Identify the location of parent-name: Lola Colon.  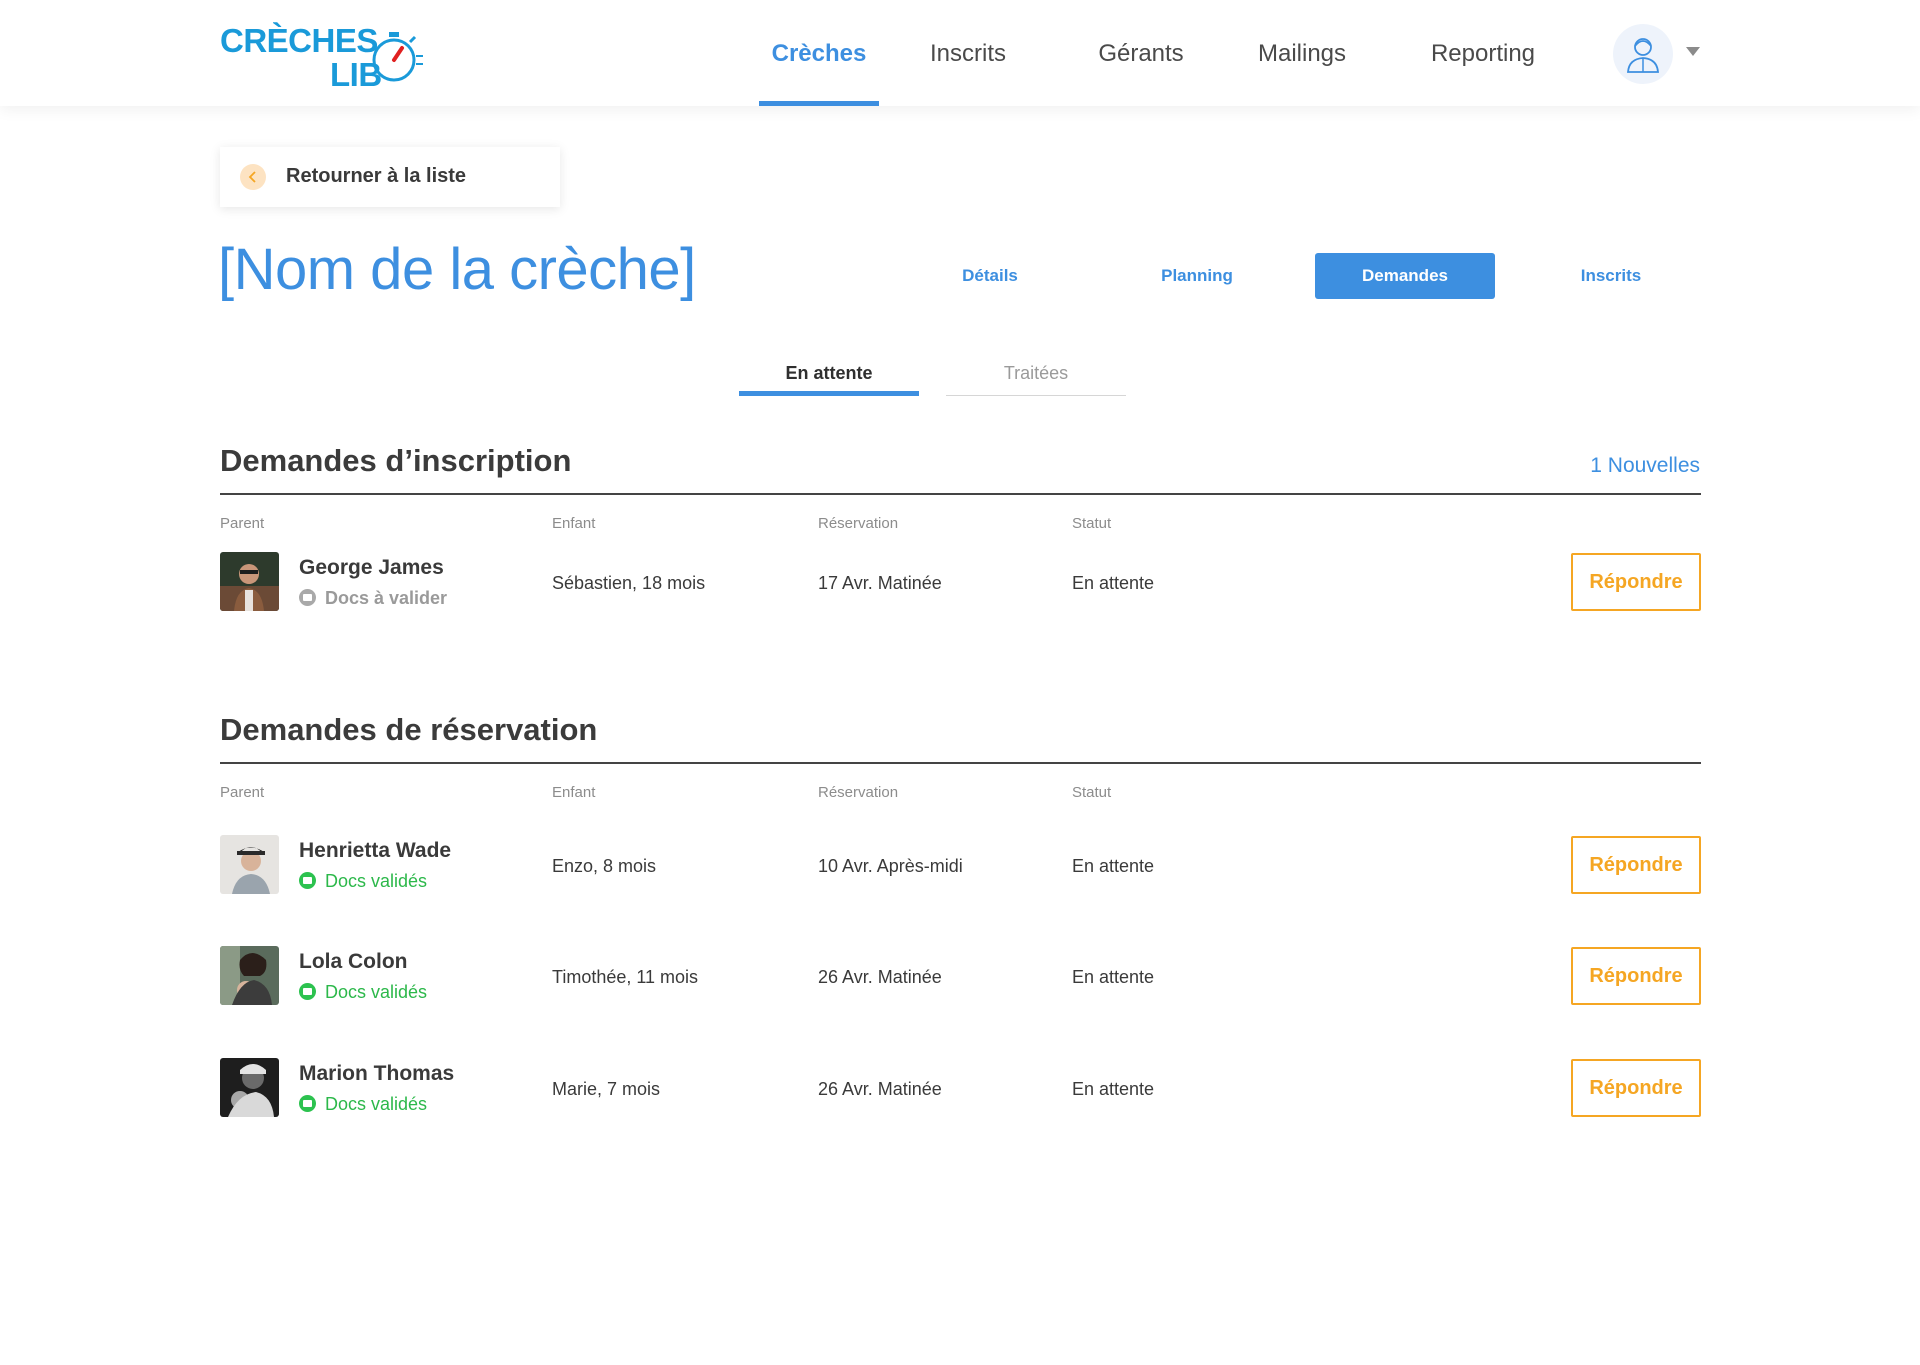
(353, 962).